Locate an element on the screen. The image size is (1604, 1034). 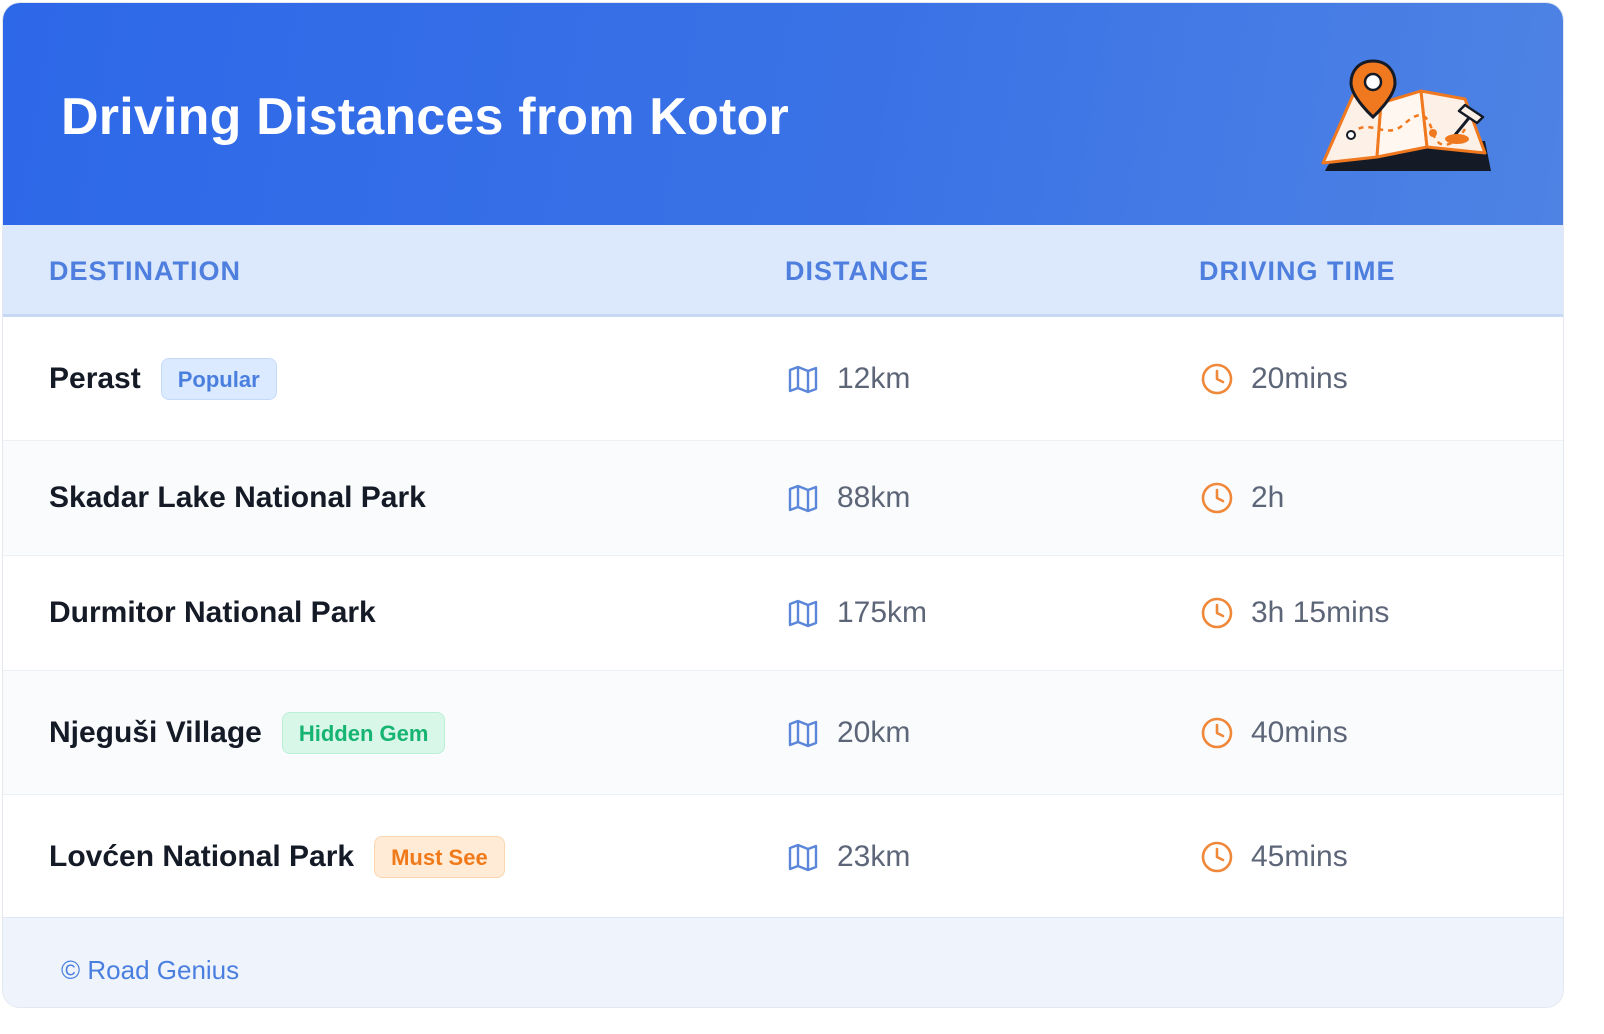
driving-time-cell: 40mins is located at coordinates (1273, 732).